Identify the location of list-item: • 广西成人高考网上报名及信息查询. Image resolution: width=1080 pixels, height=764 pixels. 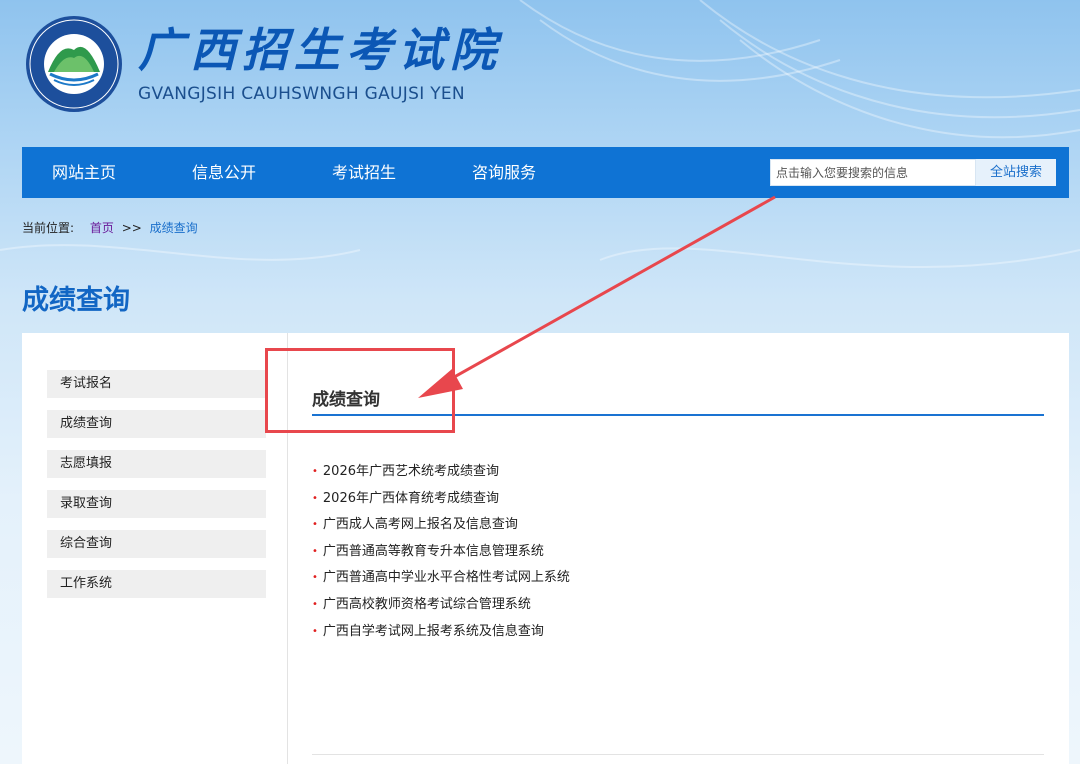
(441, 525).